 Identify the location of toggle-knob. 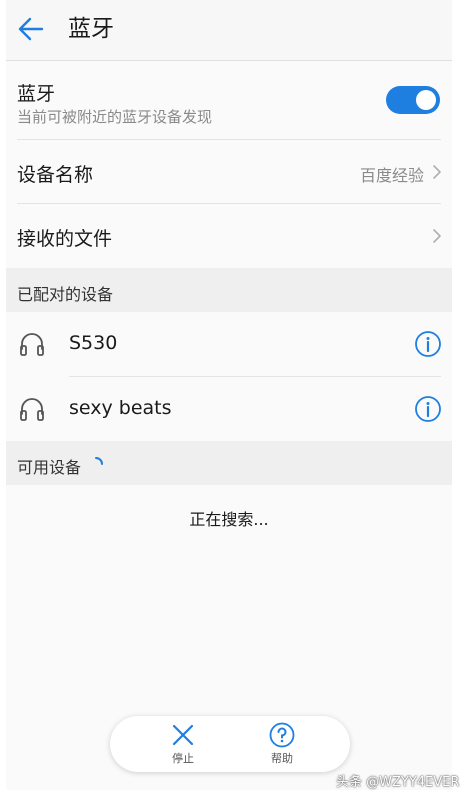
(426, 100).